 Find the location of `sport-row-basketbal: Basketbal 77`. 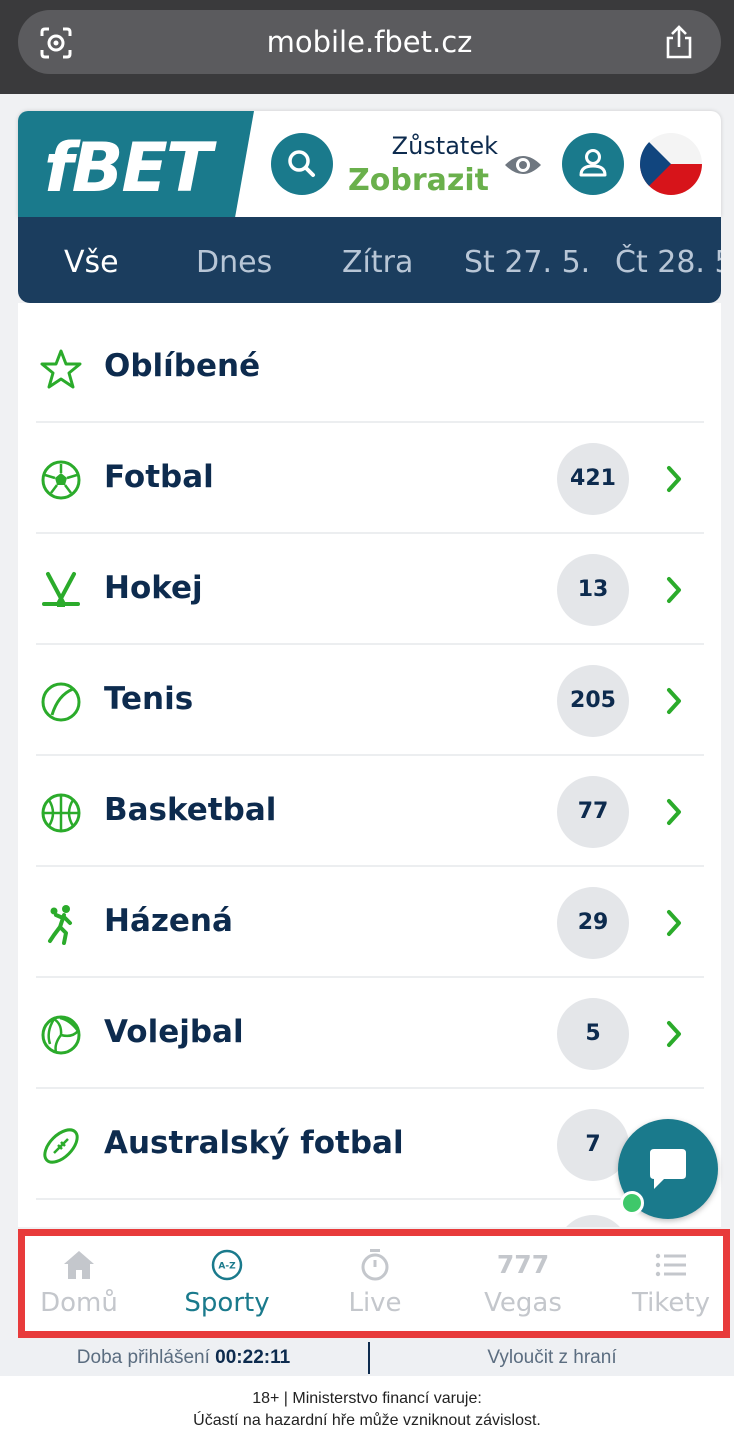

sport-row-basketbal: Basketbal 77 is located at coordinates (370, 811).